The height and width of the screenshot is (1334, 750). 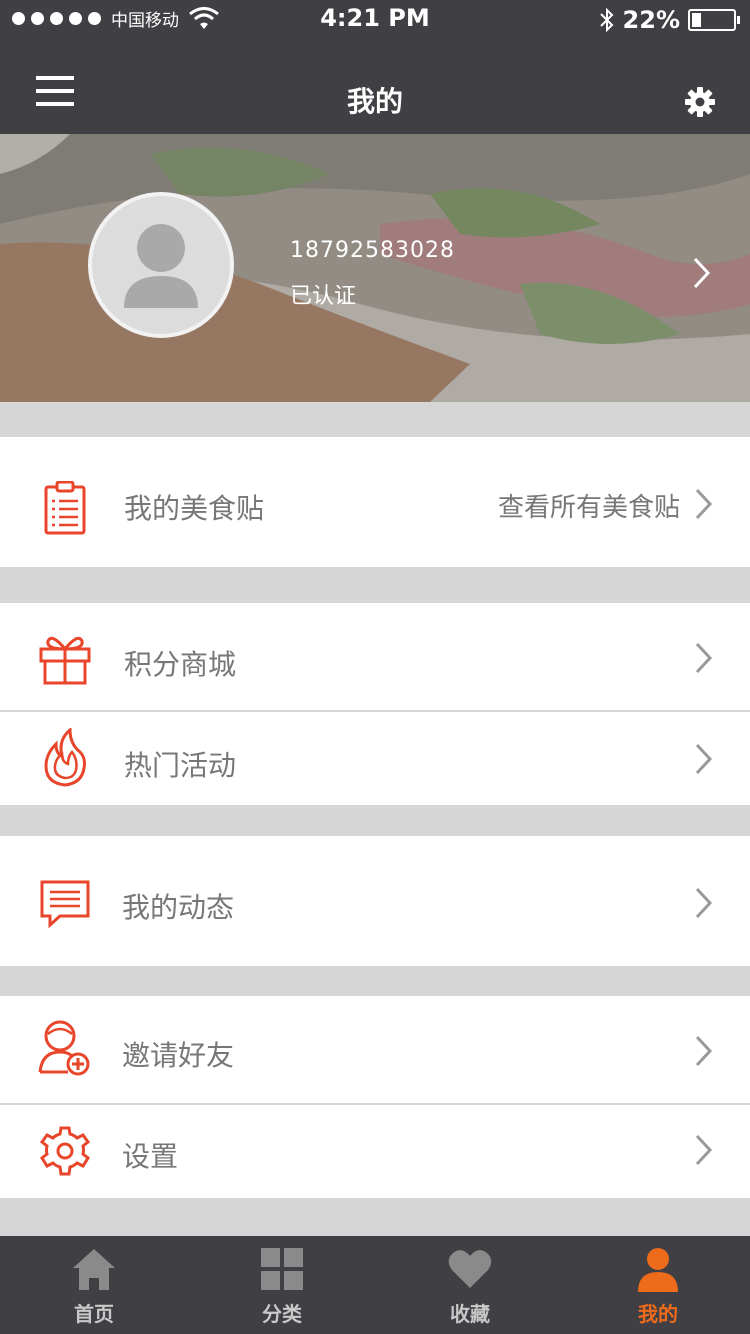 I want to click on home-icon, so click(x=94, y=1269).